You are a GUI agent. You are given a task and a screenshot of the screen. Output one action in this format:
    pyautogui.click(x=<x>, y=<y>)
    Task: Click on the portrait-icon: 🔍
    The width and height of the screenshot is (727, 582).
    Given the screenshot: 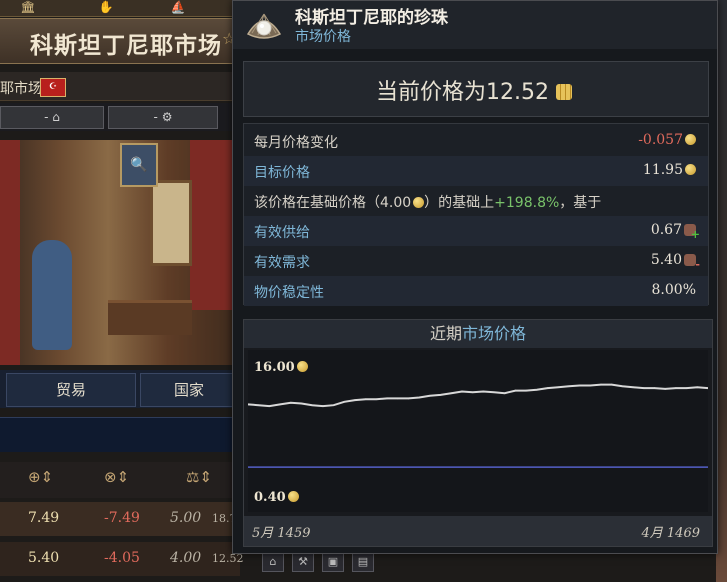 What is the action you would take?
    pyautogui.click(x=139, y=165)
    